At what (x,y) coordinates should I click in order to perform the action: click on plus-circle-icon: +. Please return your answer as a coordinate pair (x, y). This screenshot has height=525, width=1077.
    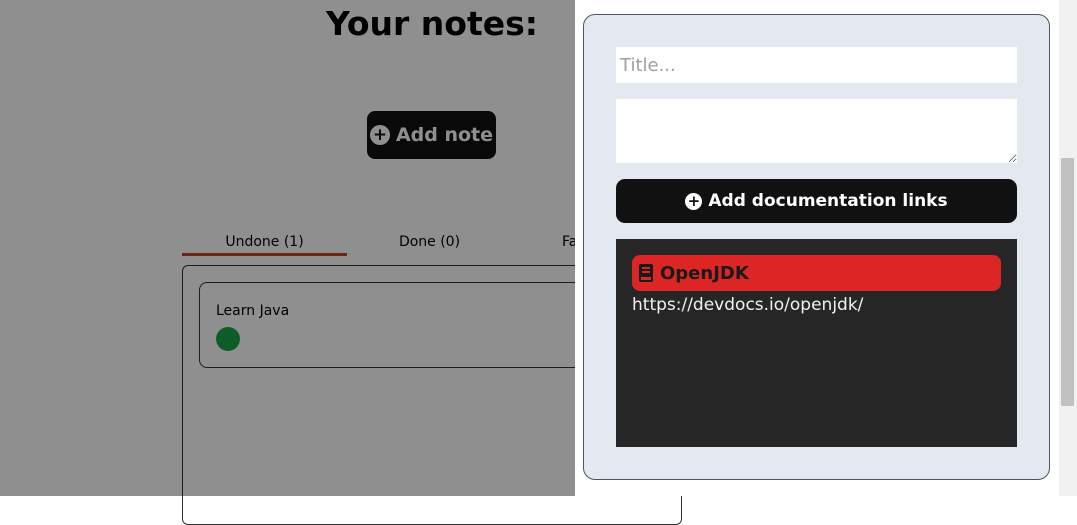
    Looking at the image, I should click on (694, 201).